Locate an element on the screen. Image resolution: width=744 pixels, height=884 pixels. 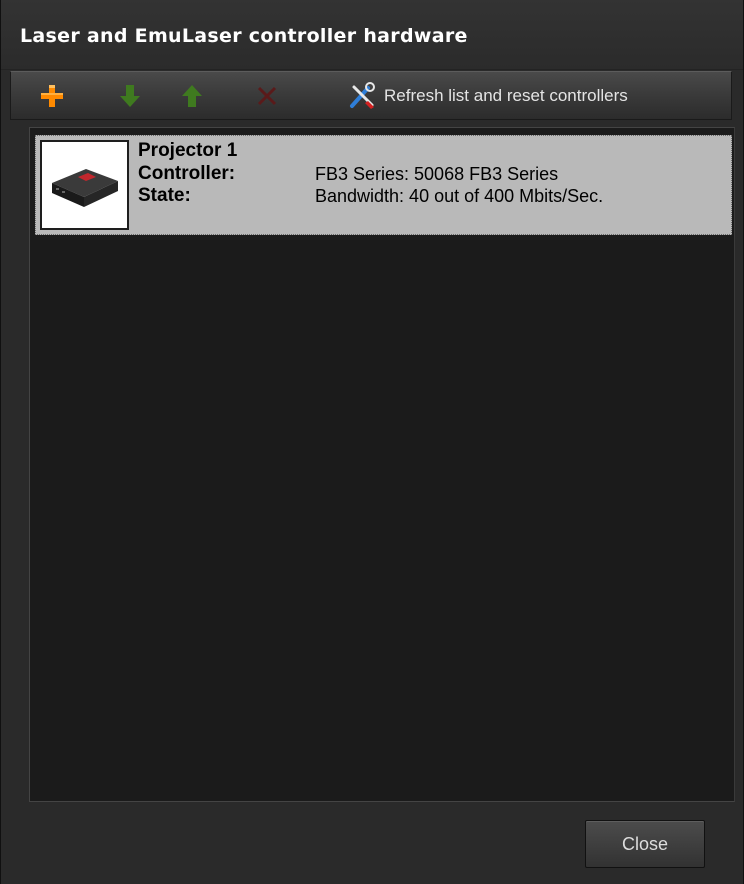
fb3-device-icon is located at coordinates (84, 185).